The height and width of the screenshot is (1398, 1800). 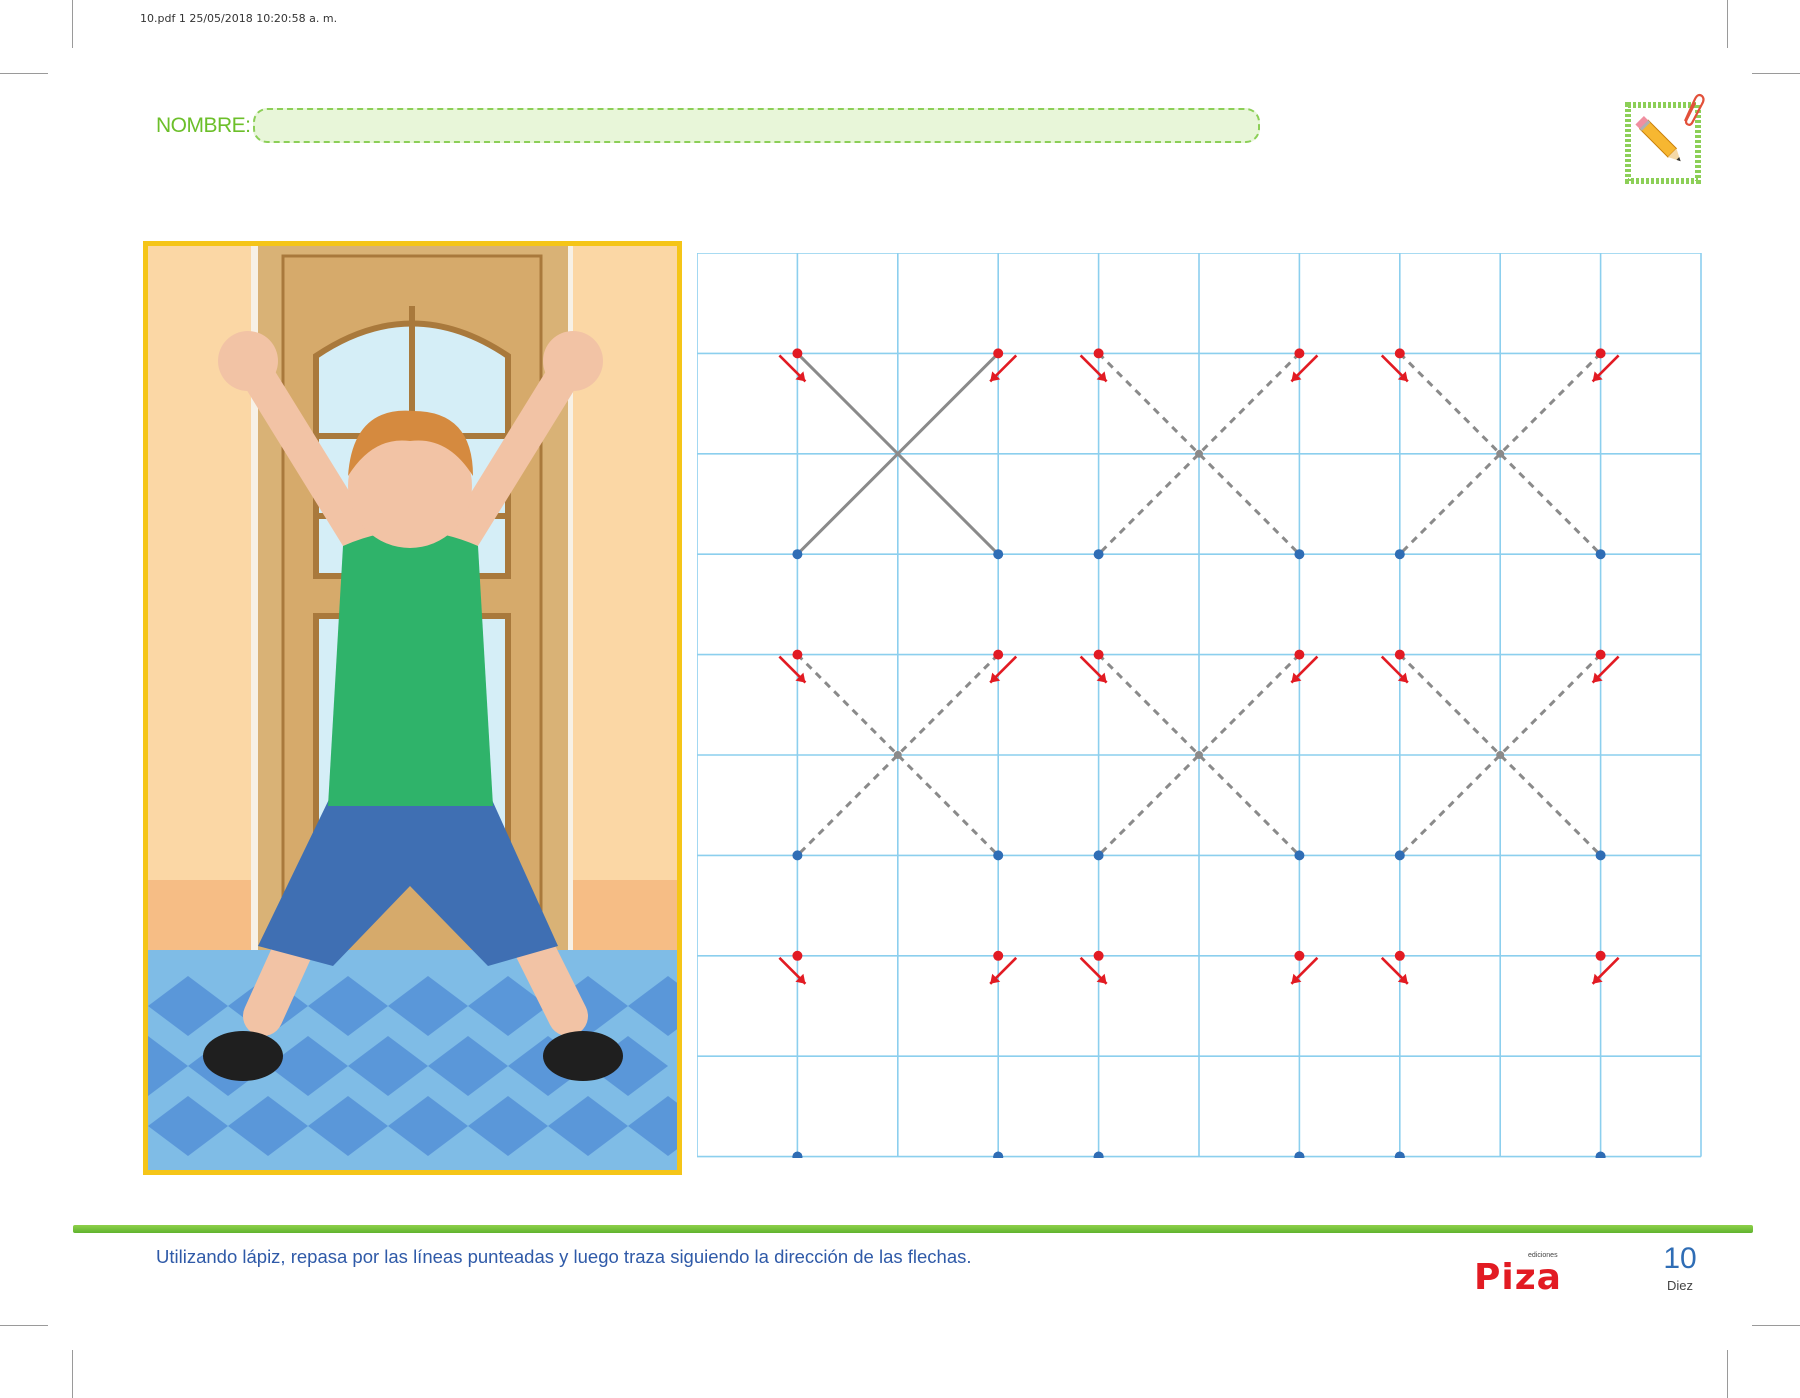 I want to click on footer-divider, so click(x=913, y=1229).